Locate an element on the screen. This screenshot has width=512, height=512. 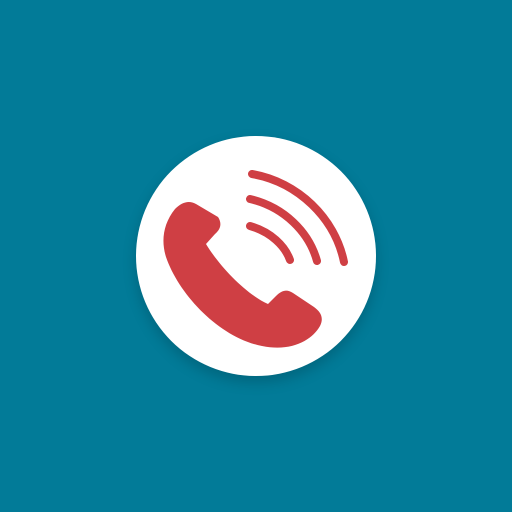
signal-wave-small-icon is located at coordinates (270, 243).